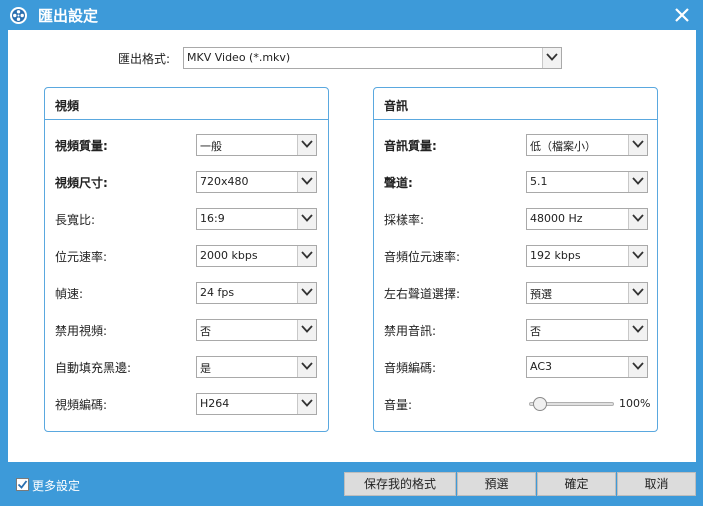 The width and height of the screenshot is (703, 506). Describe the element at coordinates (211, 146) in the screenshot. I see `video-quality-value: 一般` at that location.